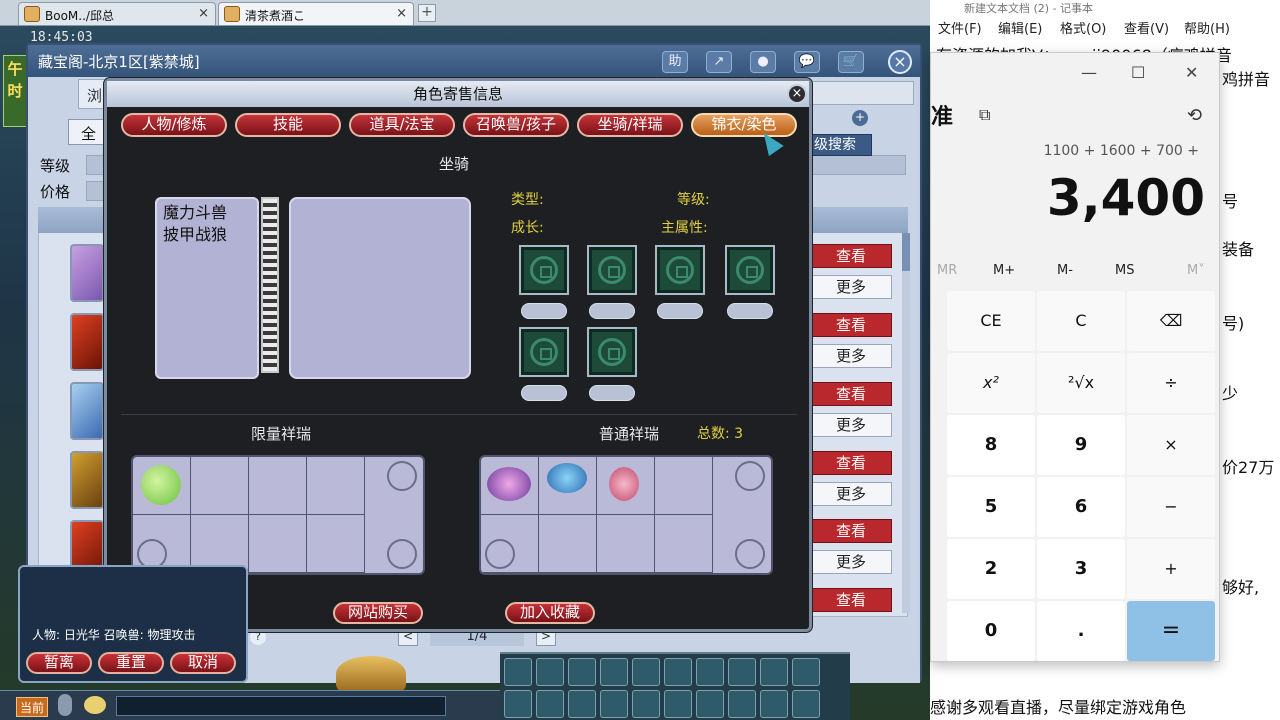 The image size is (1280, 720). I want to click on listing-scrollbar-thumb, so click(906, 252).